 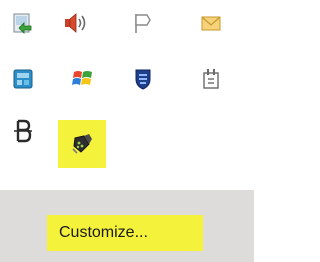 What do you see at coordinates (143, 23) in the screenshot?
I see `action-center-flag-icon` at bounding box center [143, 23].